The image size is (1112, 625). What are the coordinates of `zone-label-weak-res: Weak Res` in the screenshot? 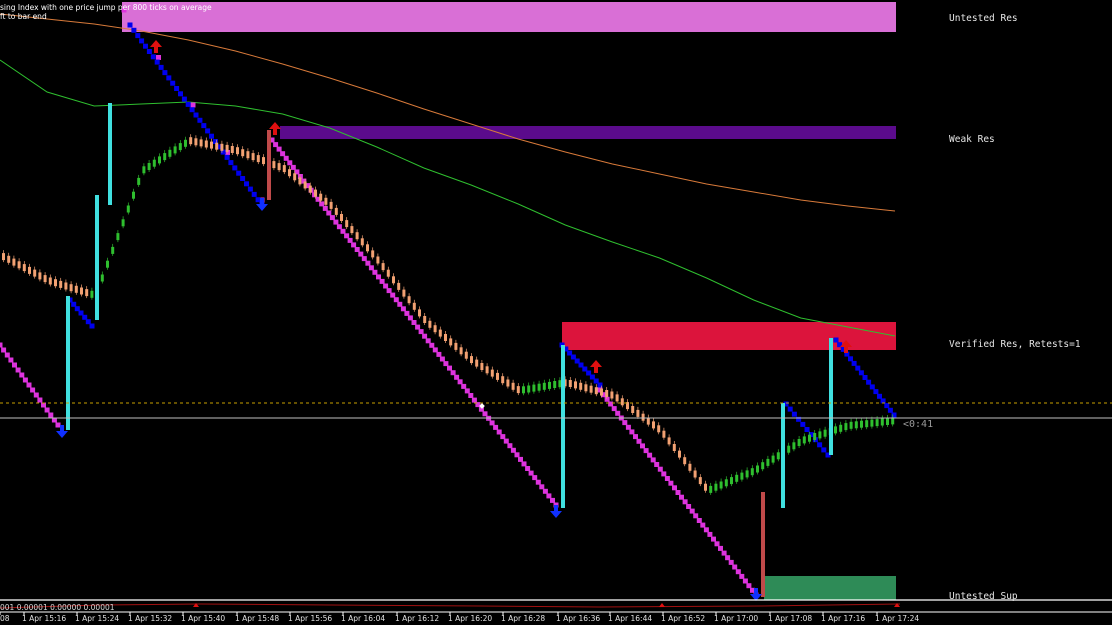 It's located at (972, 139).